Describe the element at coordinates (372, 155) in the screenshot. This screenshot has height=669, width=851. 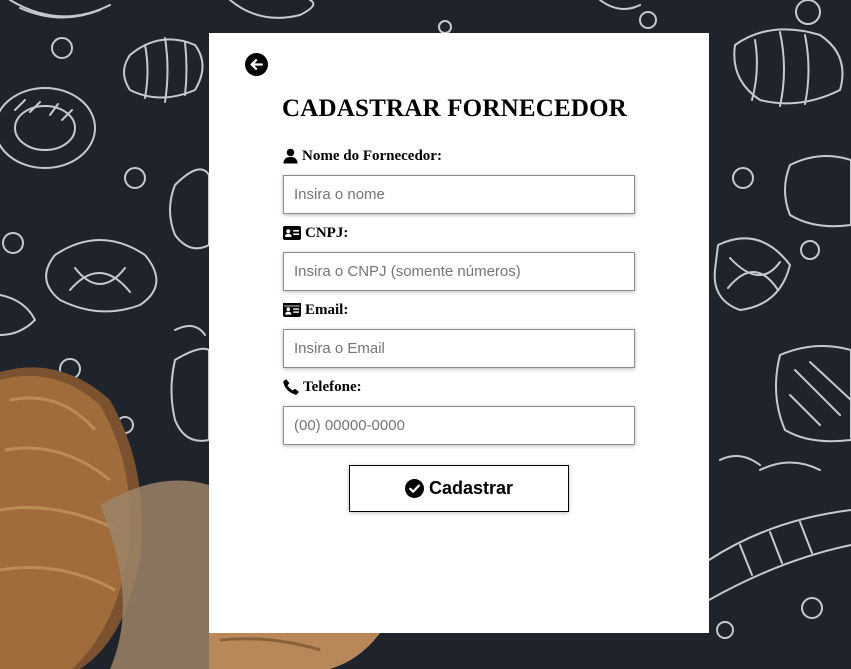
I see `name-field-label-text: Nome do Fornecedor:` at that location.